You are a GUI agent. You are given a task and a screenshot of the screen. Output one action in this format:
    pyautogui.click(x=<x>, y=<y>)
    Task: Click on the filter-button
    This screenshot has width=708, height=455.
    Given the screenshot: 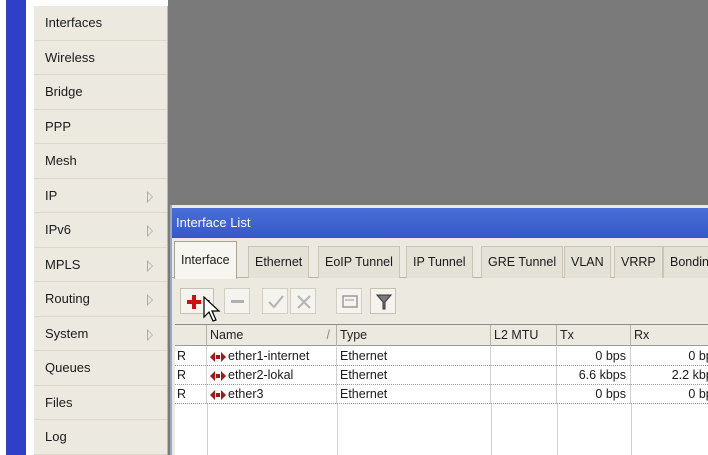 What is the action you would take?
    pyautogui.click(x=383, y=301)
    